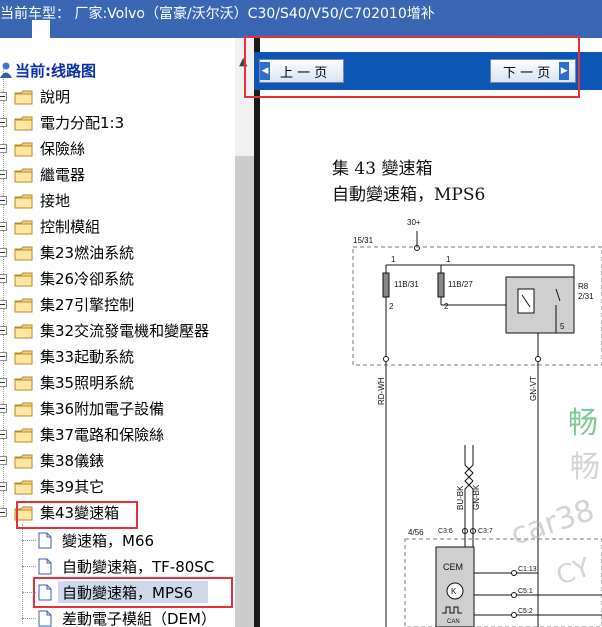 The width and height of the screenshot is (602, 627). What do you see at coordinates (117, 227) in the screenshot?
I see `tree-folder-item: 控制模組` at bounding box center [117, 227].